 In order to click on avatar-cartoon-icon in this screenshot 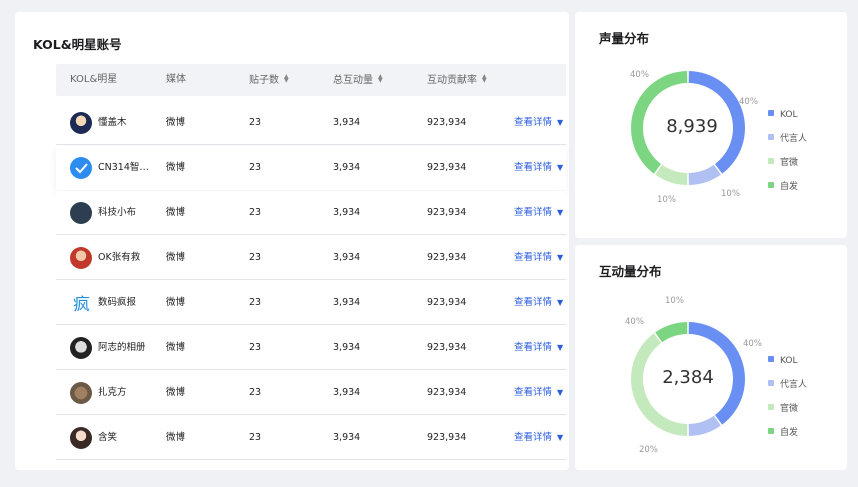, I will do `click(81, 123)`.